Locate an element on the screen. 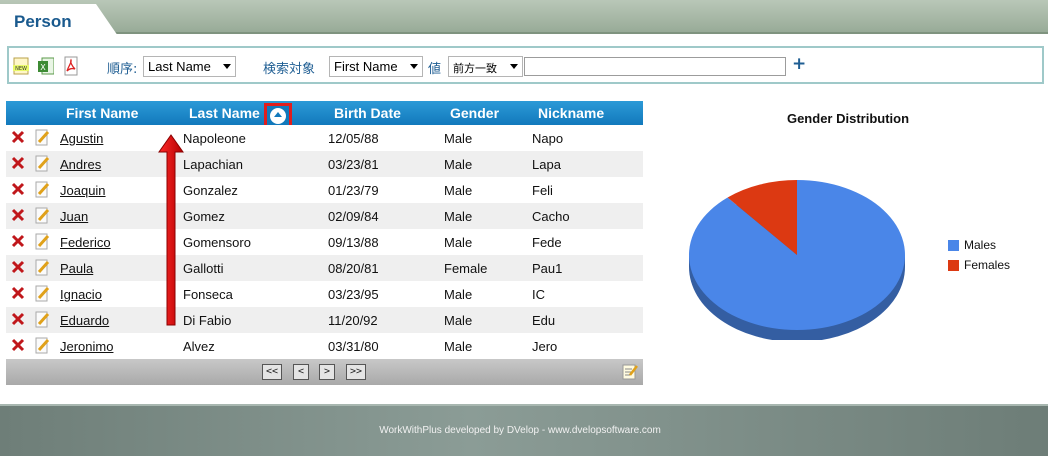 The width and height of the screenshot is (1048, 456). col-nickname: Nickname is located at coordinates (571, 113).